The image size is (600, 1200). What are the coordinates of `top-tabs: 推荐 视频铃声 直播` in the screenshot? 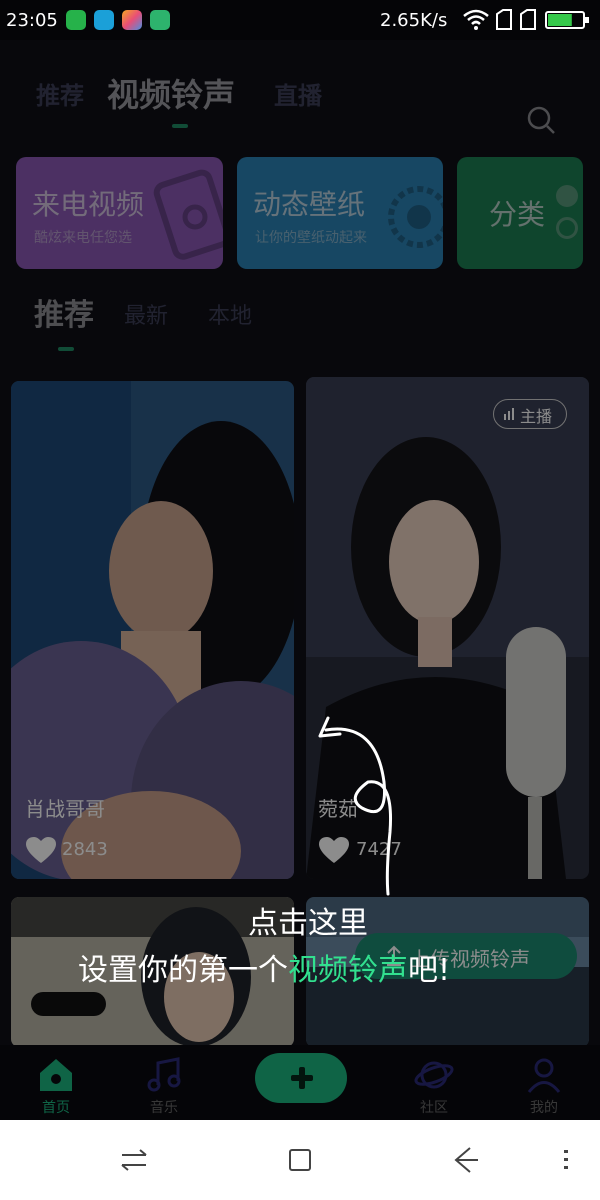 It's located at (300, 102).